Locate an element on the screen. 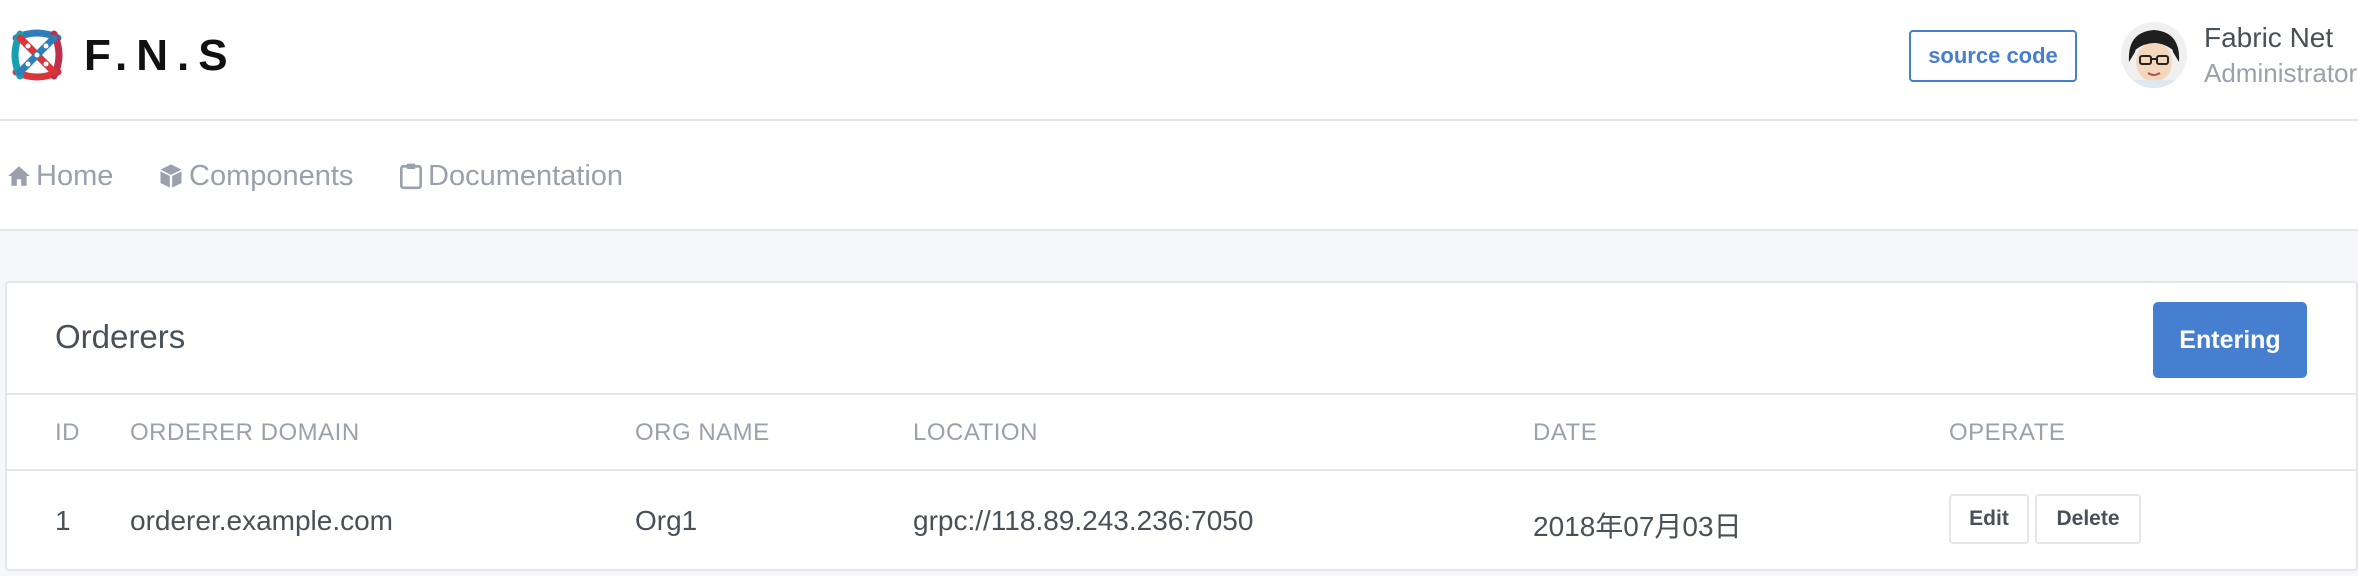 The height and width of the screenshot is (576, 2358). fns-logo-icon is located at coordinates (37, 55).